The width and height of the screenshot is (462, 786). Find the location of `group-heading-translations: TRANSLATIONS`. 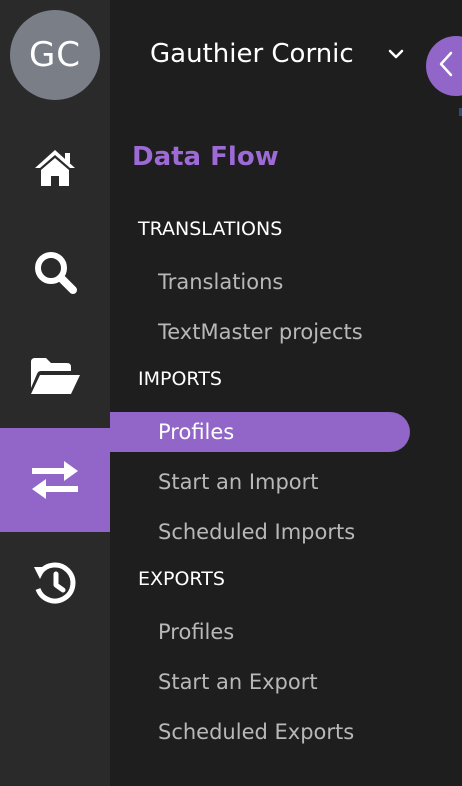

group-heading-translations: TRANSLATIONS is located at coordinates (210, 229).